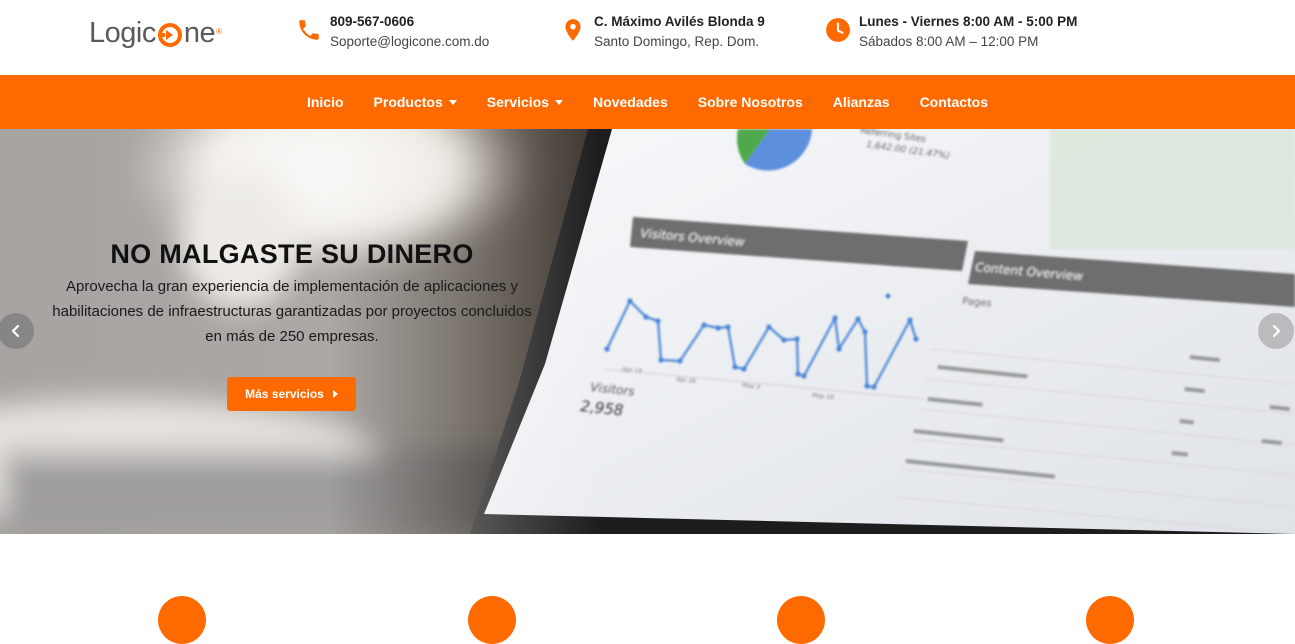 This screenshot has height=644, width=1295. Describe the element at coordinates (408, 102) in the screenshot. I see `nav-productos-label: Productos` at that location.